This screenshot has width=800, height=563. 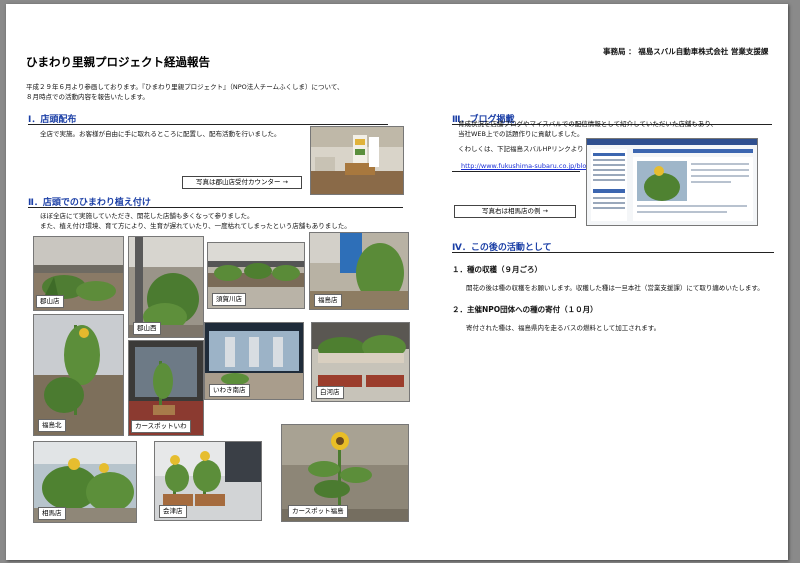 What do you see at coordinates (147, 216) in the screenshot?
I see `section2-line-1: ほぼ全店にて実施していただき、開花した店舗も多くなって参りました。` at bounding box center [147, 216].